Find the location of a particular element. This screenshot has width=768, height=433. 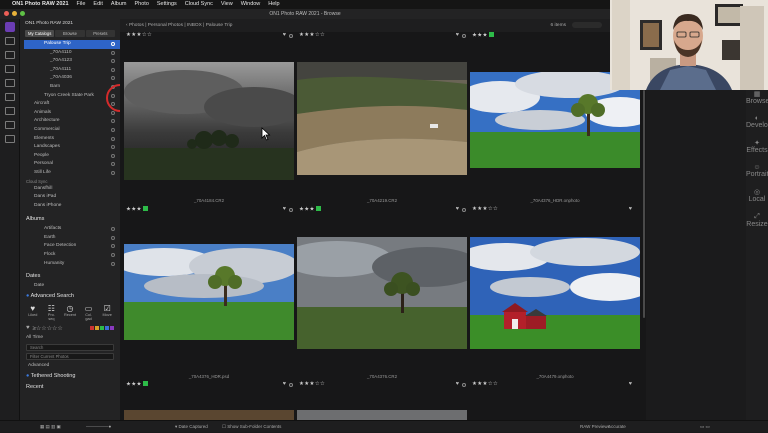

albums-header: Albums is located at coordinates (70, 219).